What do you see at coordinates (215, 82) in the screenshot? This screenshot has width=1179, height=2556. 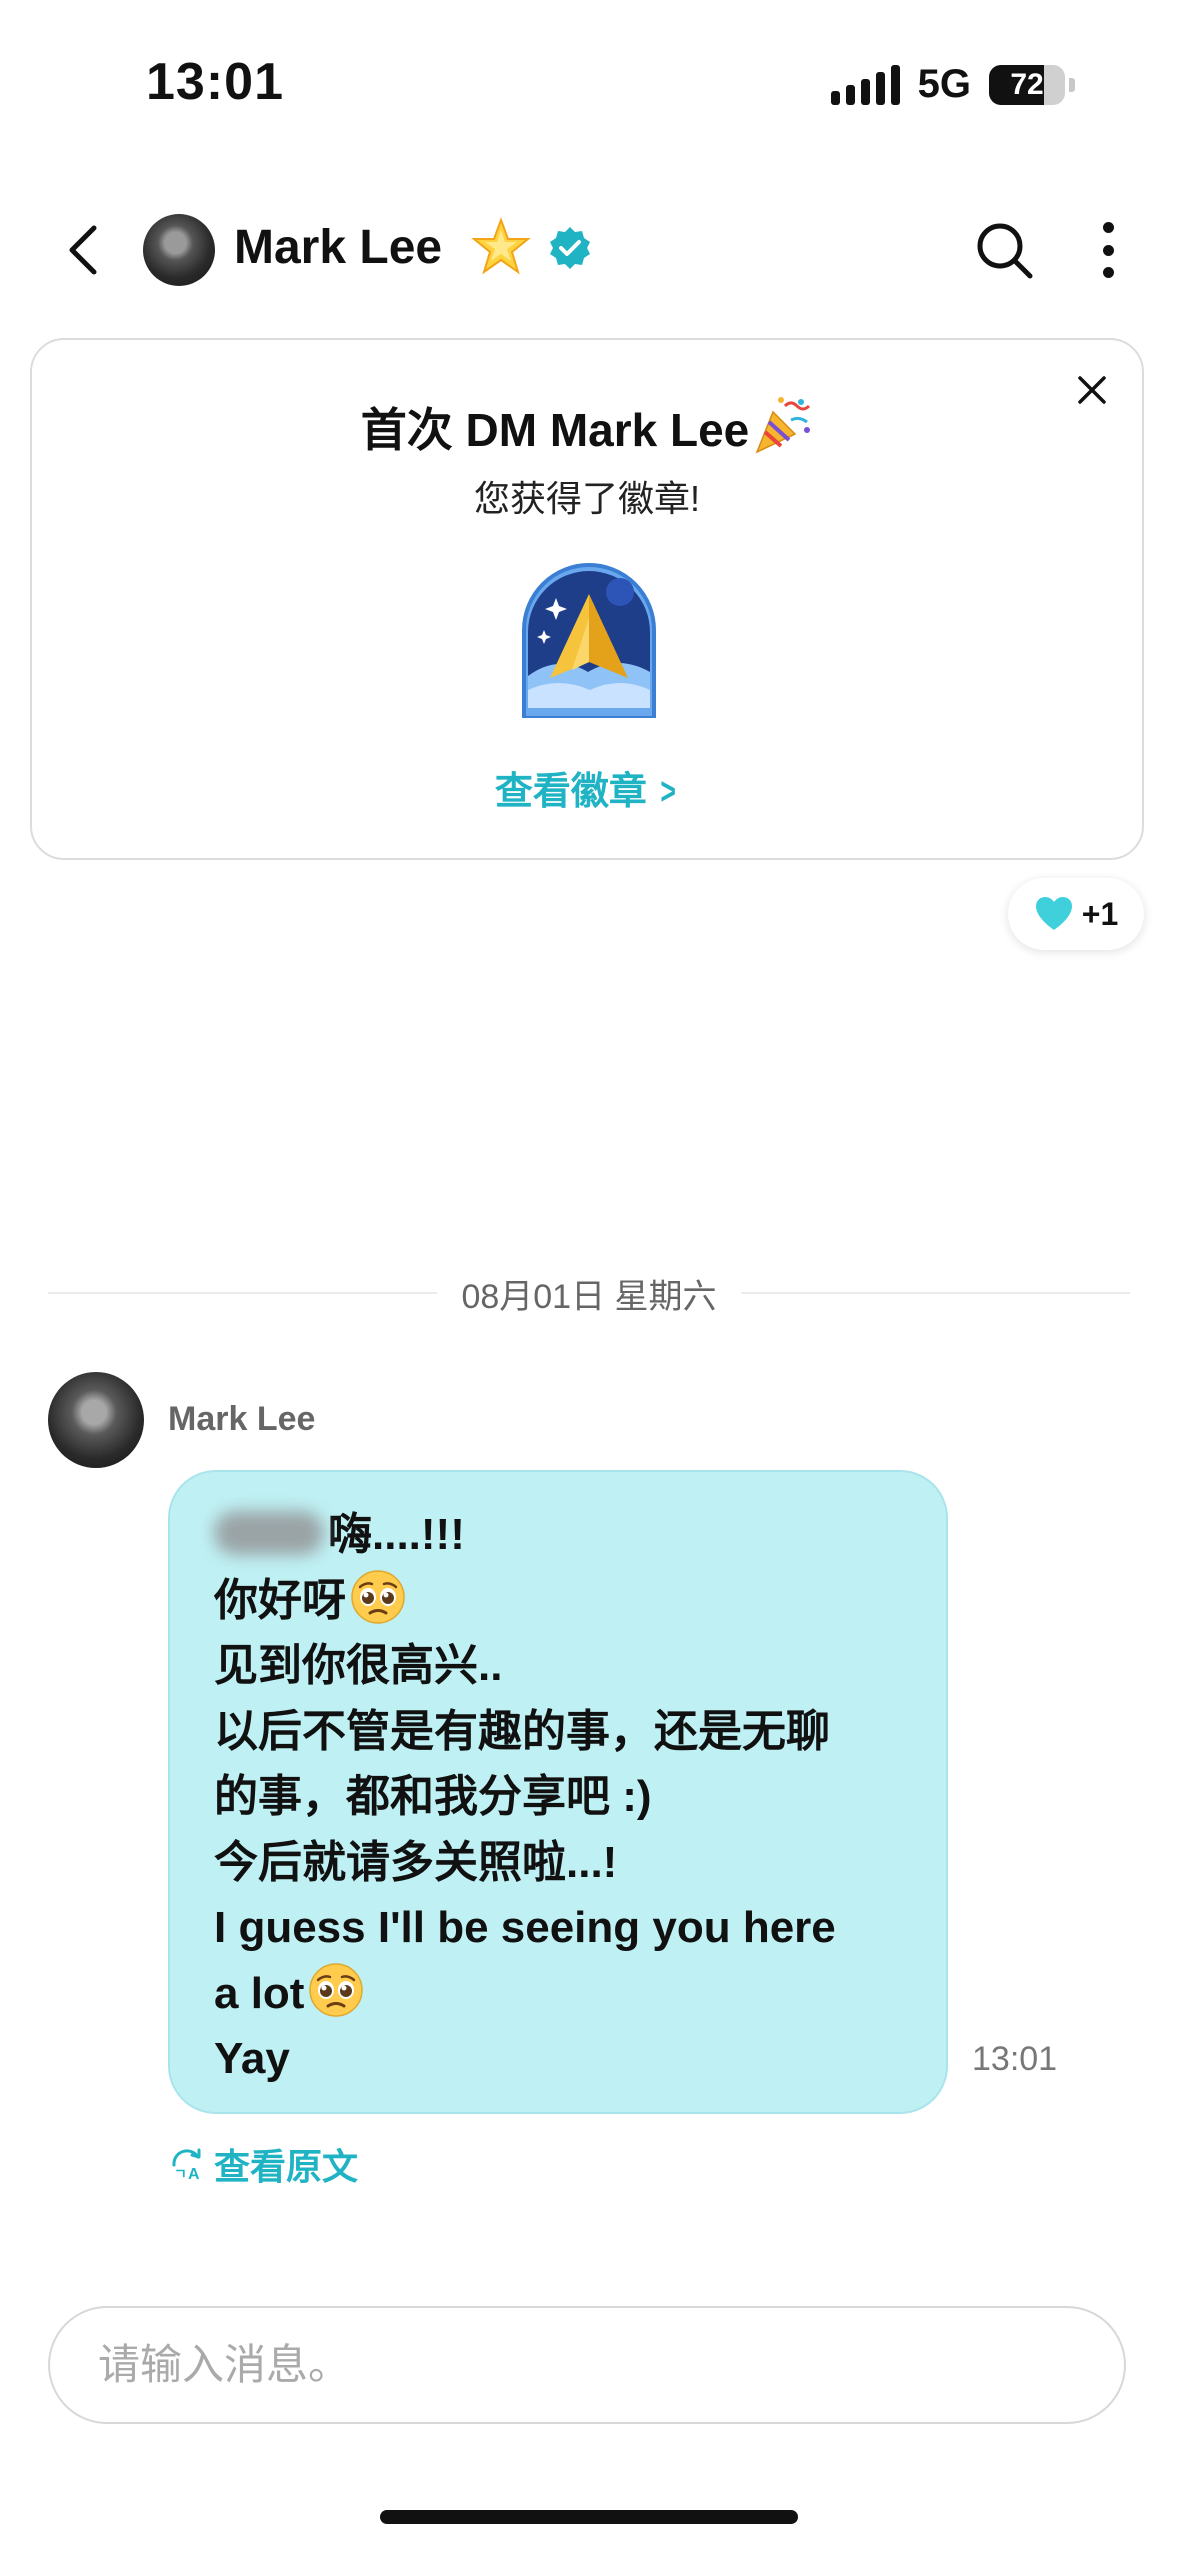 I see `status-time: 13:01` at bounding box center [215, 82].